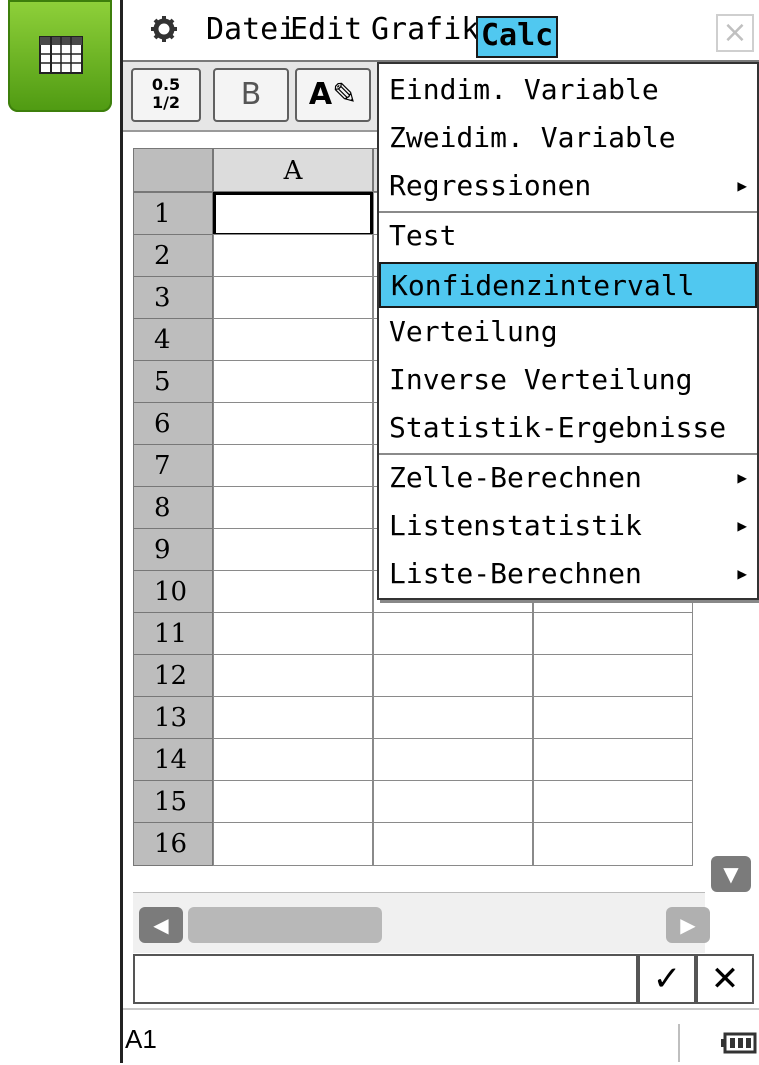 This screenshot has width=759, height=1065. Describe the element at coordinates (173, 718) in the screenshot. I see `row-header: 13` at that location.